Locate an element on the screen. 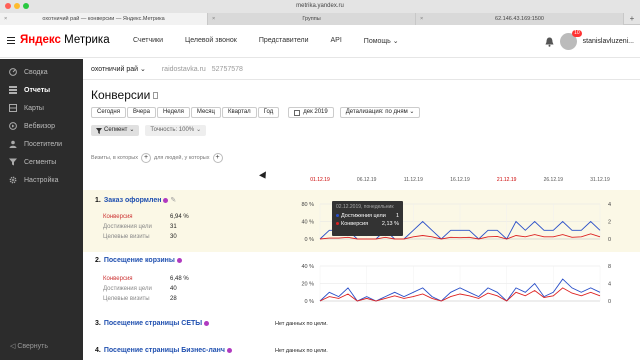 This screenshot has height=360, width=640. sidebar-item: Сегменты is located at coordinates (41, 162).